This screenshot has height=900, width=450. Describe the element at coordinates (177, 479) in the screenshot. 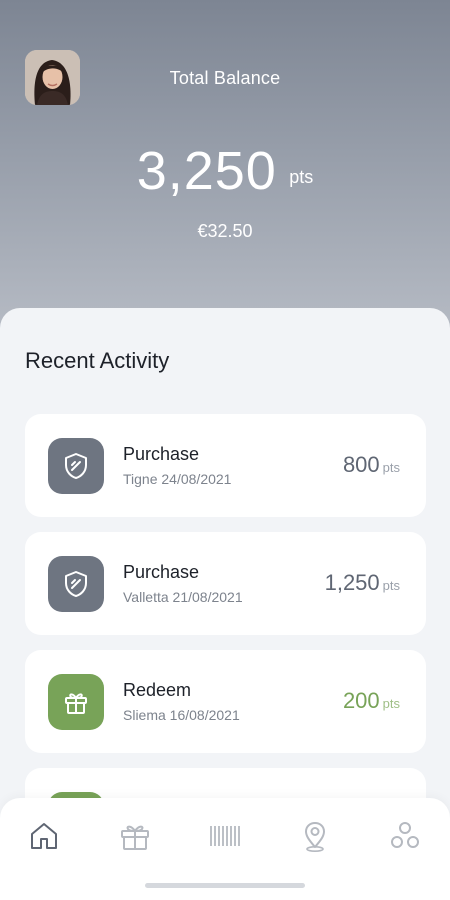

I see `activity-location-date: Tigne 24/08/2021` at that location.